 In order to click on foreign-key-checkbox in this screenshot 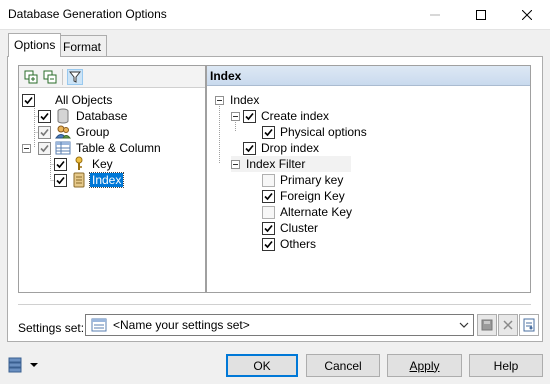, I will do `click(268, 196)`.